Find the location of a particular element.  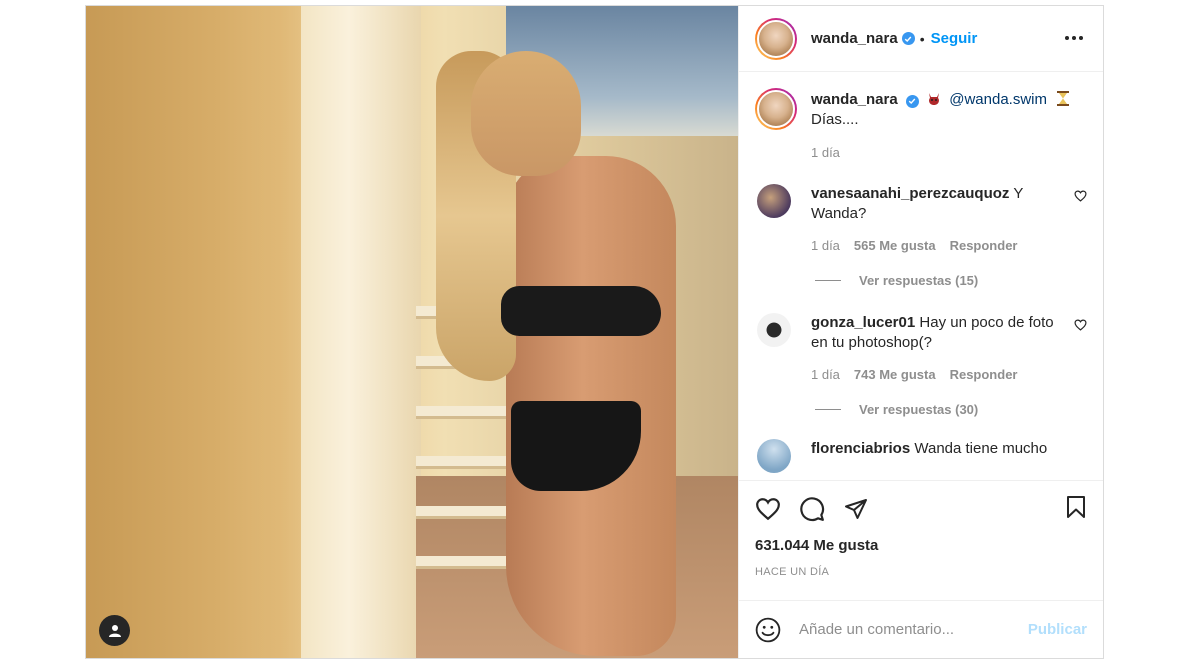

publish-button: Publicar is located at coordinates (1057, 629).